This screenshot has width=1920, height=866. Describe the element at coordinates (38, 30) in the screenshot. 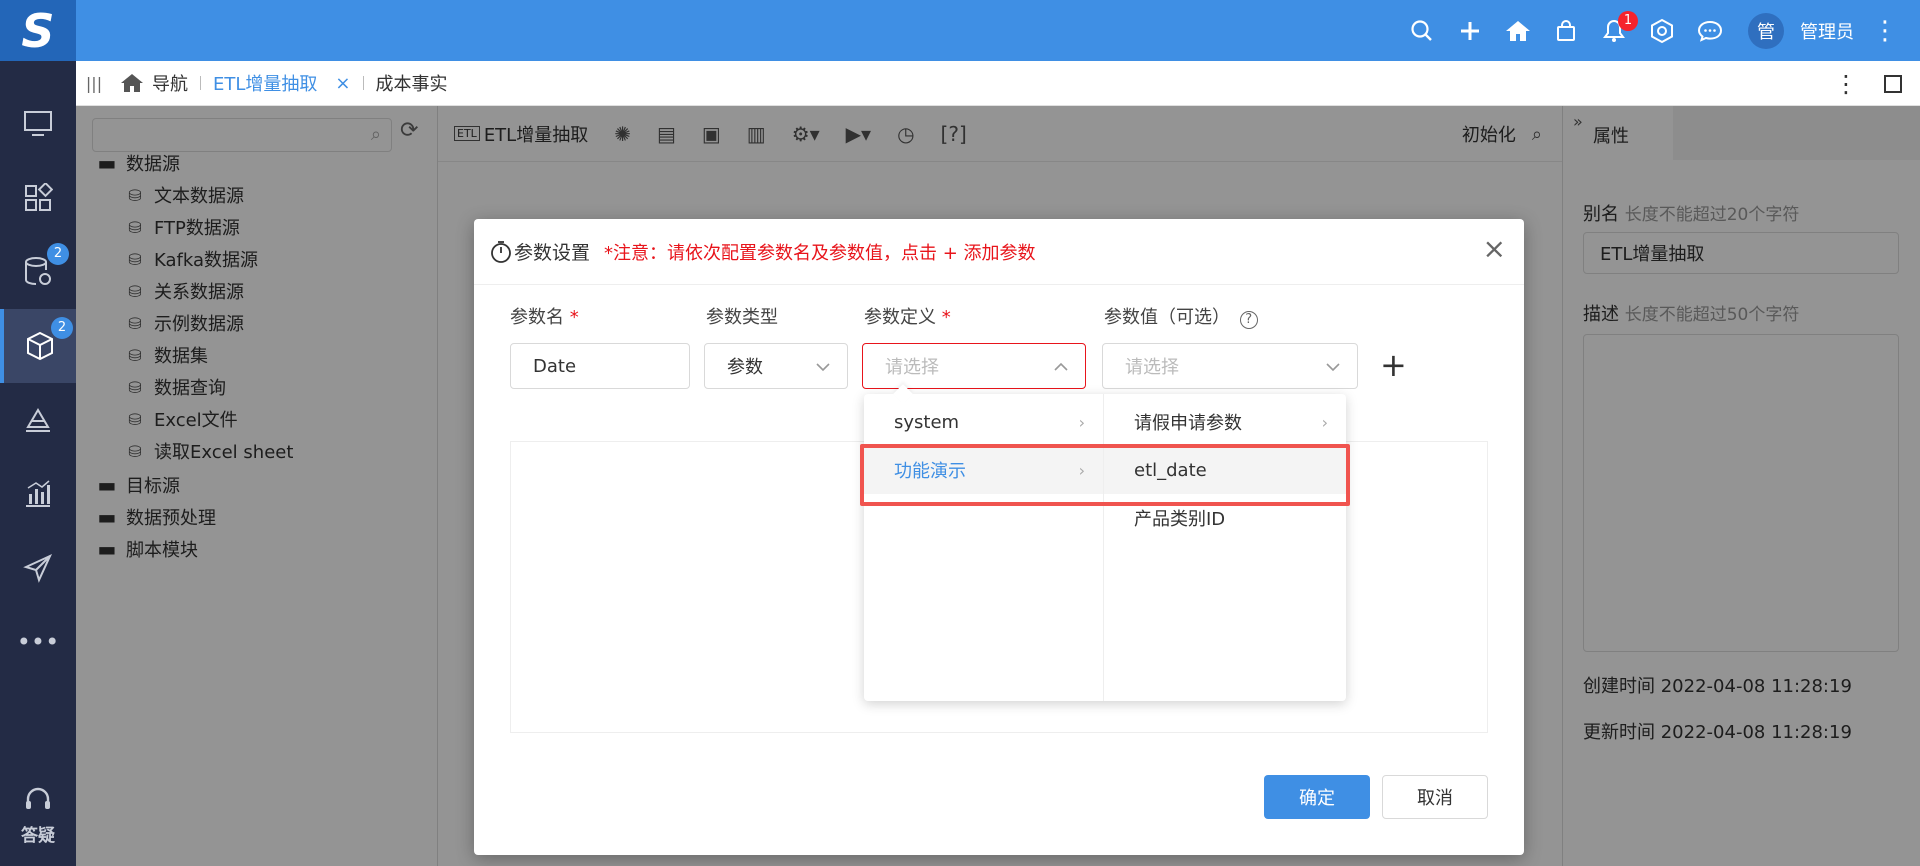

I see `app-logo: S` at that location.